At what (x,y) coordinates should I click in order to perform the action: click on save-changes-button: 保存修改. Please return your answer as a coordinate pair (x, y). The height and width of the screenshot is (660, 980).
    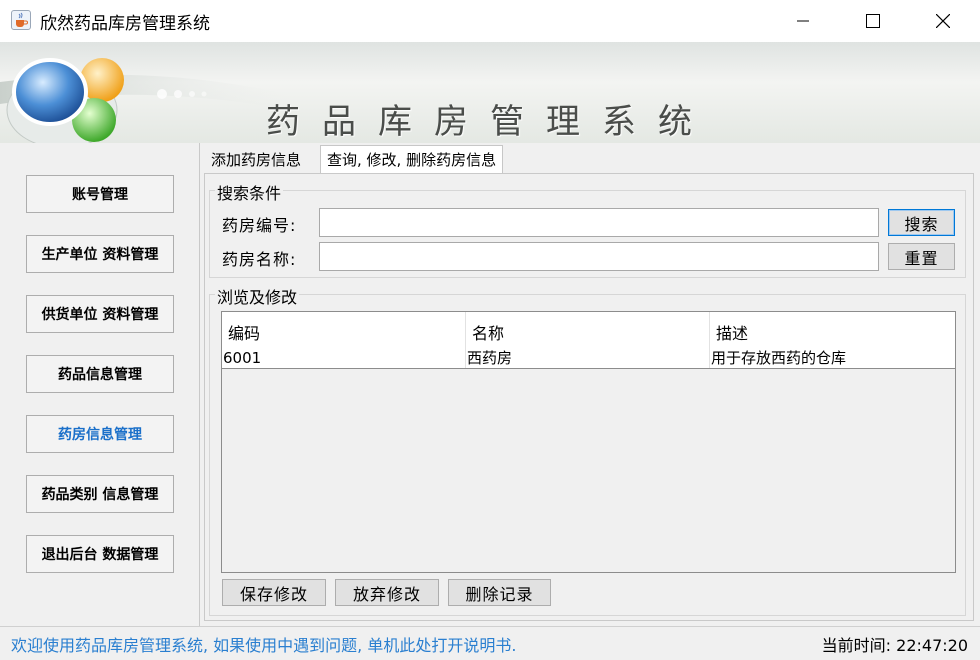
    Looking at the image, I should click on (274, 592).